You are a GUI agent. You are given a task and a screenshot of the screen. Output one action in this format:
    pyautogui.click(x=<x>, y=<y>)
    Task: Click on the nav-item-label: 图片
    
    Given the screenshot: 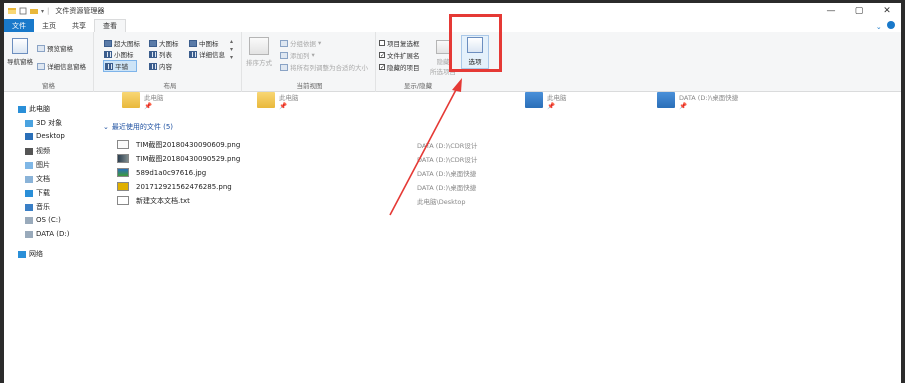 What is the action you would take?
    pyautogui.click(x=43, y=165)
    